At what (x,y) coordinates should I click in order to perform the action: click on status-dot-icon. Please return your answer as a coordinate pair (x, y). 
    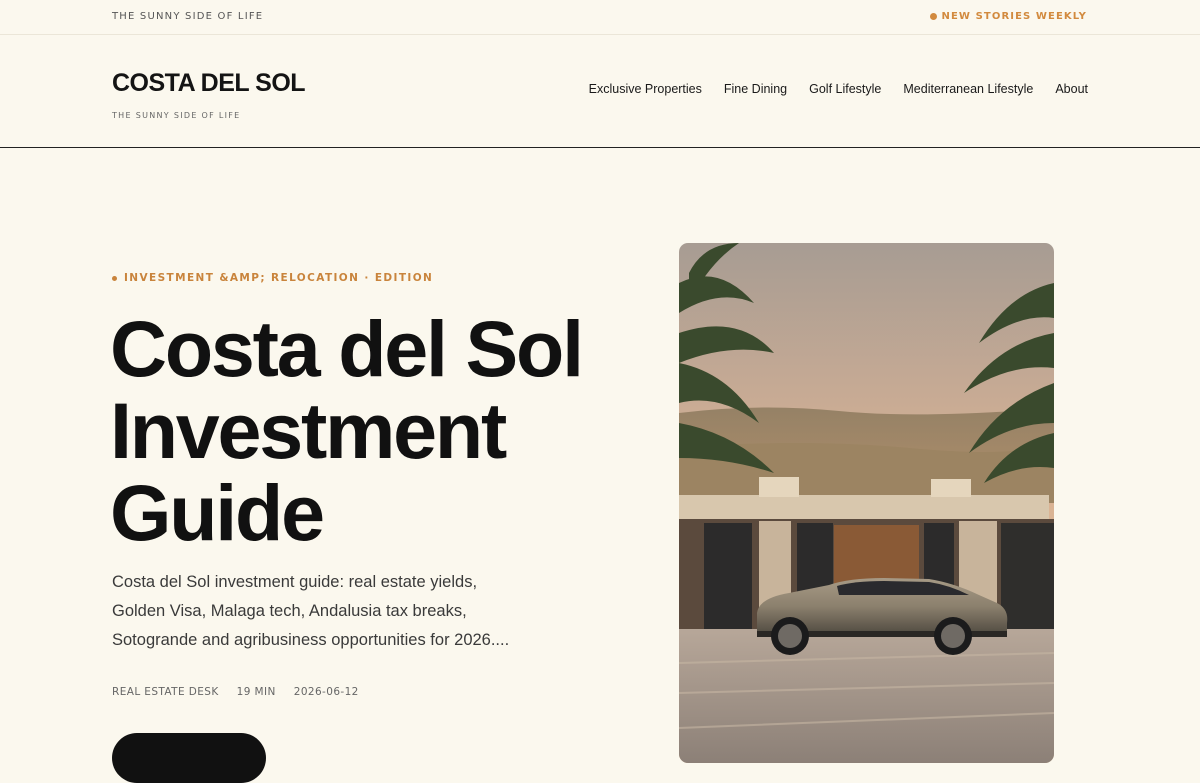
    Looking at the image, I should click on (933, 16).